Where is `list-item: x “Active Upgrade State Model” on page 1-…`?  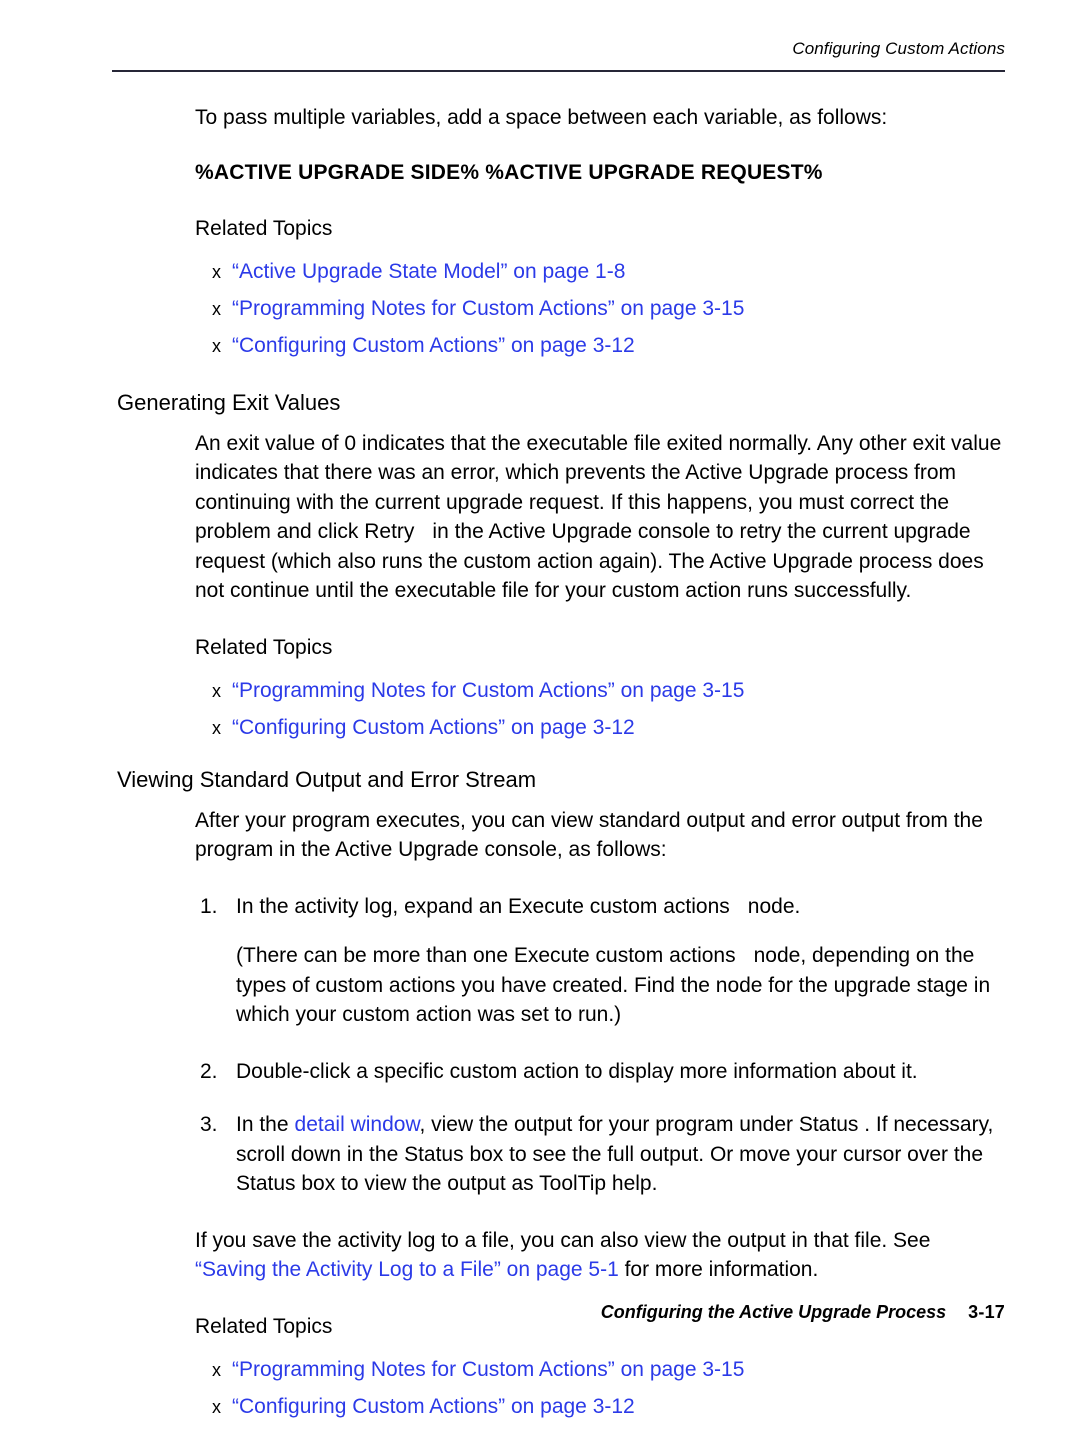
list-item: x “Active Upgrade State Model” on page 1-… is located at coordinates (646, 272).